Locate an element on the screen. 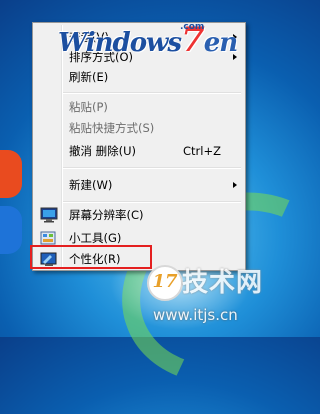  menu-item-undo-delete: 撤消 删除(U) Ctrl+Z is located at coordinates (139, 151).